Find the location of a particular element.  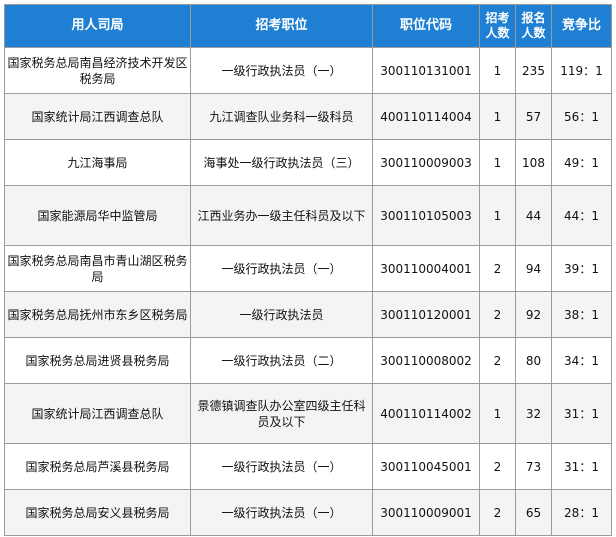

cell-code: 400110114004 is located at coordinates (426, 116).